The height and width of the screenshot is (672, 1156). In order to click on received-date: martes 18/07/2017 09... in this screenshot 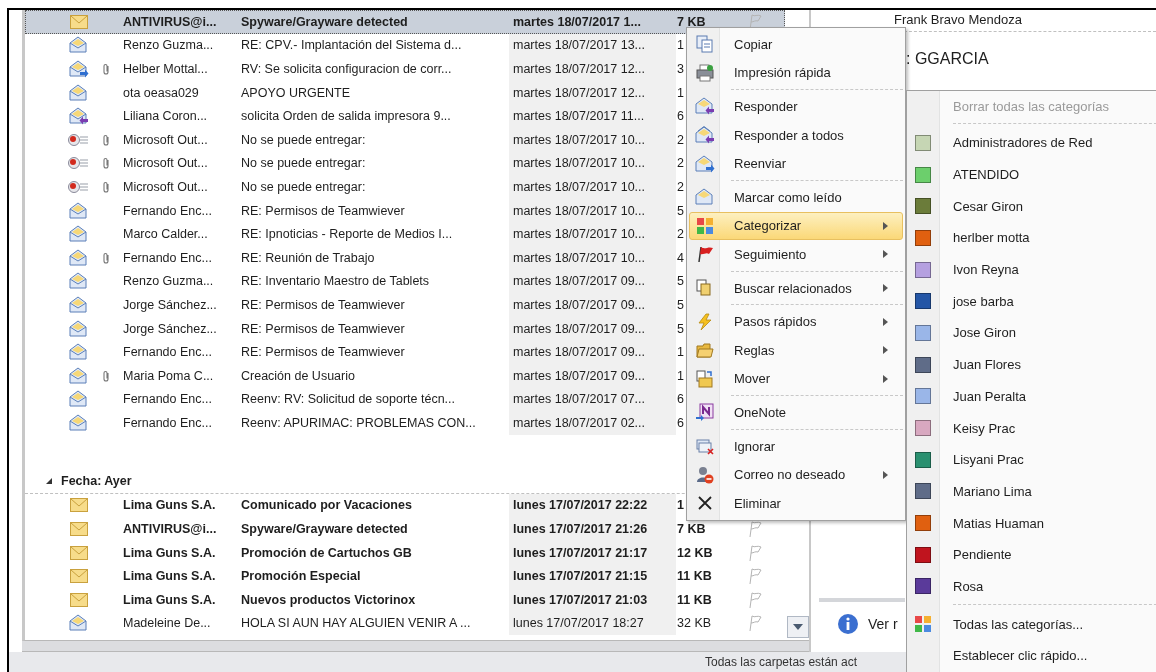, I will do `click(579, 375)`.